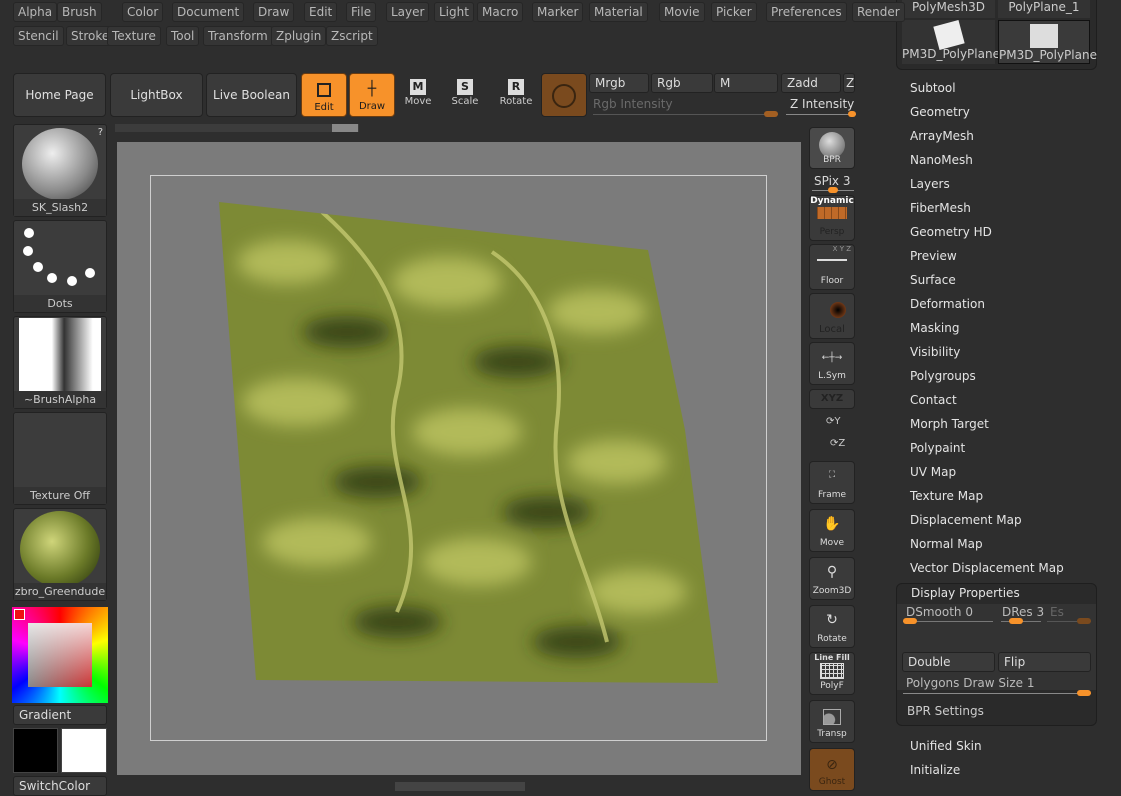 This screenshot has width=1121, height=796. Describe the element at coordinates (933, 256) in the screenshot. I see `tool-menu-preview: Preview` at that location.